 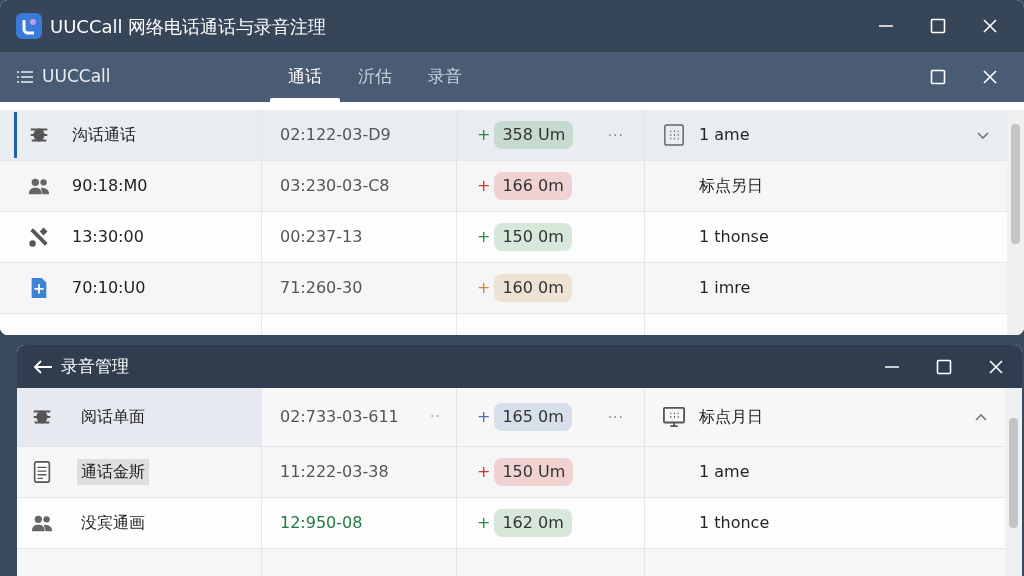 What do you see at coordinates (734, 237) in the screenshot?
I see `detail-cell-text: 1 thonse` at bounding box center [734, 237].